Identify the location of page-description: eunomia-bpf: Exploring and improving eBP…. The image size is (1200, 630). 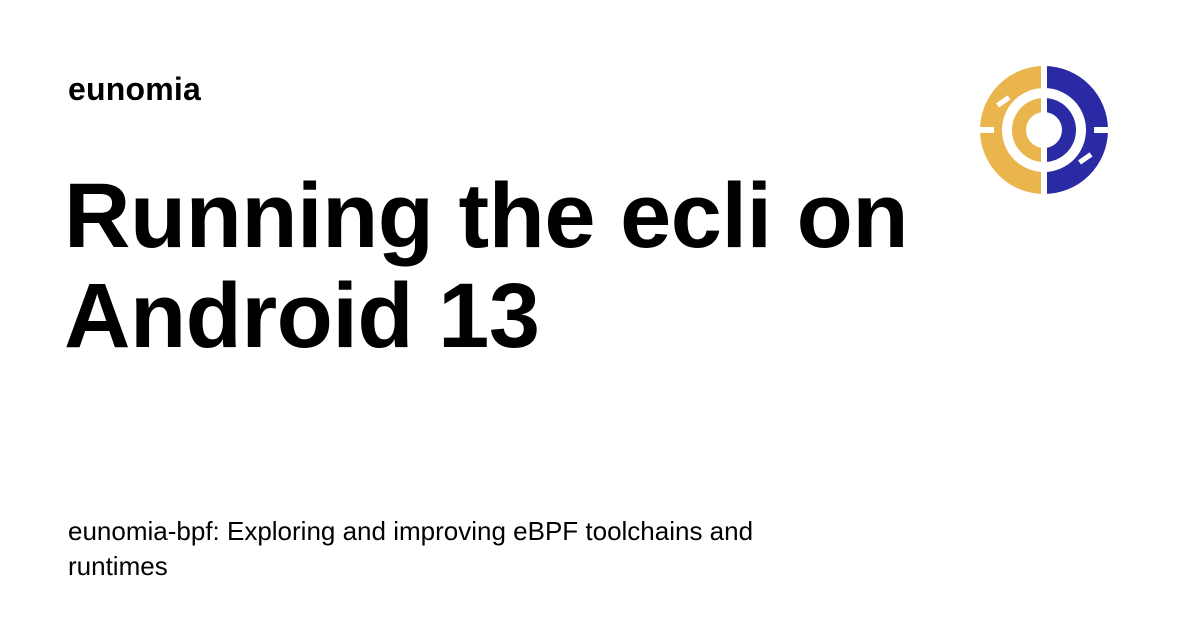
(411, 548).